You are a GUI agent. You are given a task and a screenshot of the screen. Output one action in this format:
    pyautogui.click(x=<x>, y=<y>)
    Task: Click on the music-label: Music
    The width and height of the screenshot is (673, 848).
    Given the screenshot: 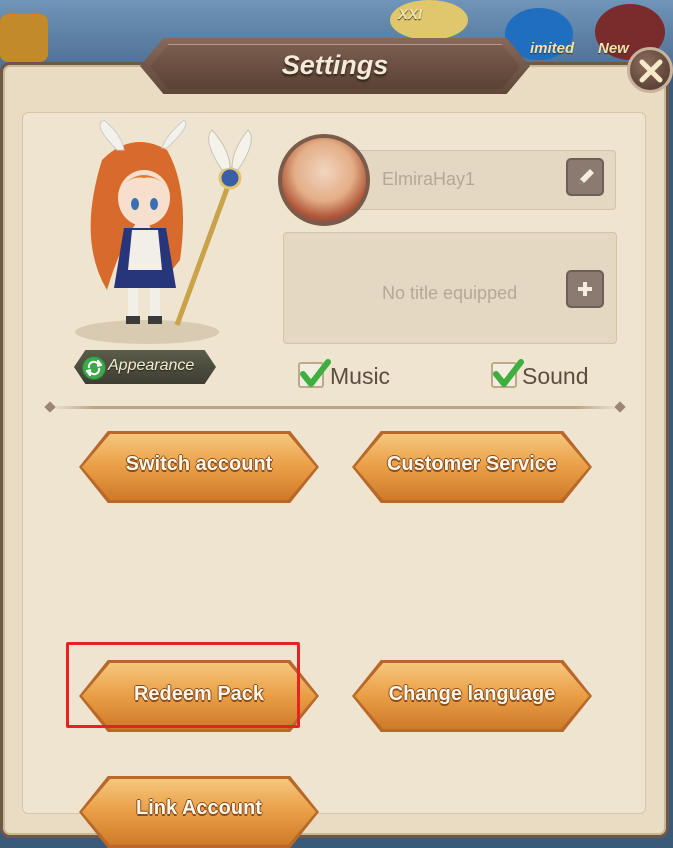 What is the action you would take?
    pyautogui.click(x=360, y=376)
    